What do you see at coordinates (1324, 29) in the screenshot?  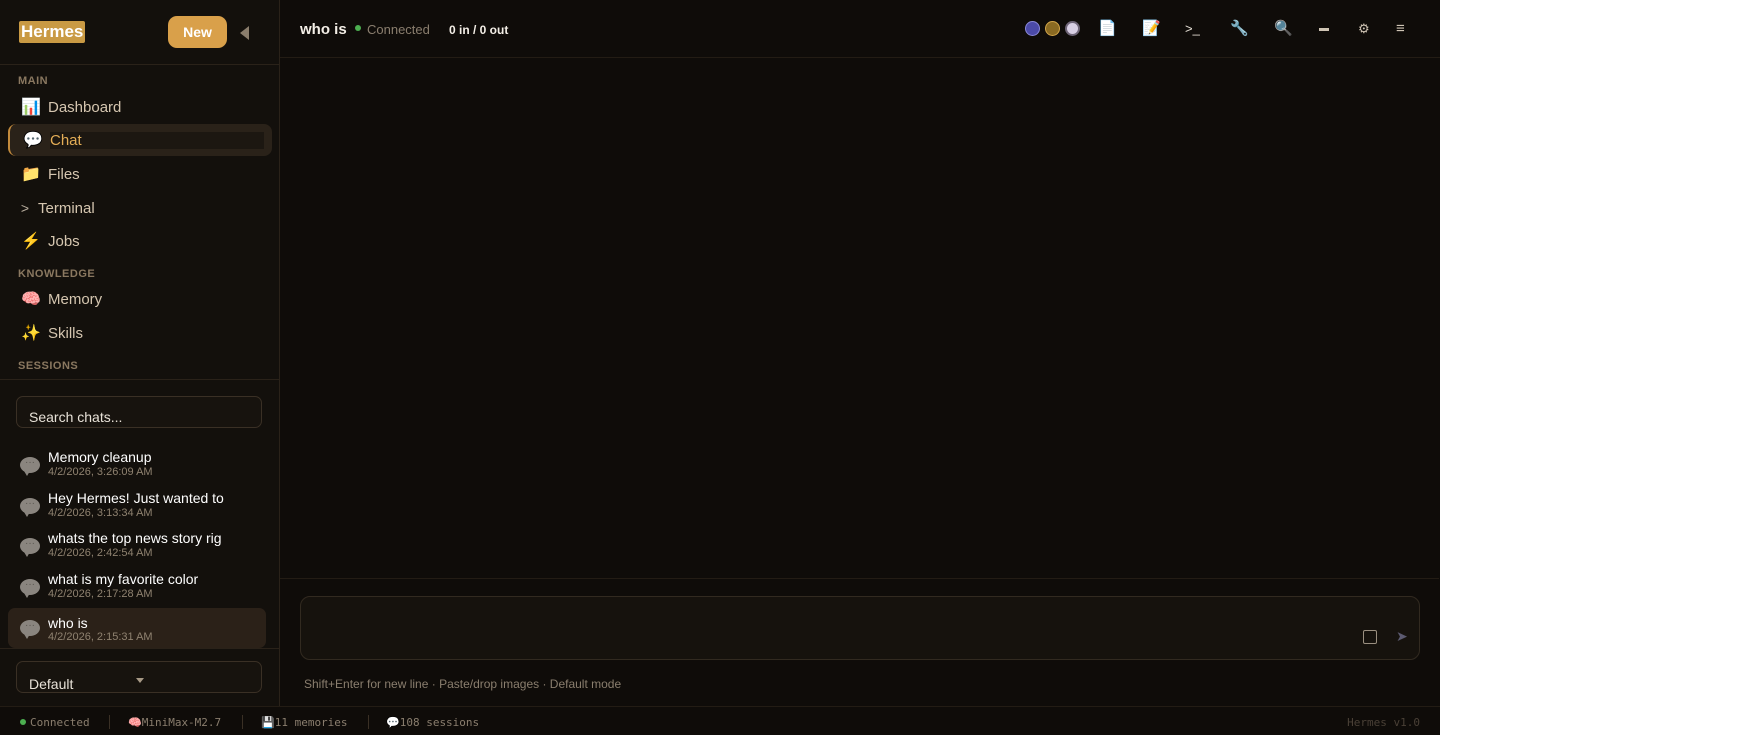 I see `keyboard-icon: ▬` at bounding box center [1324, 29].